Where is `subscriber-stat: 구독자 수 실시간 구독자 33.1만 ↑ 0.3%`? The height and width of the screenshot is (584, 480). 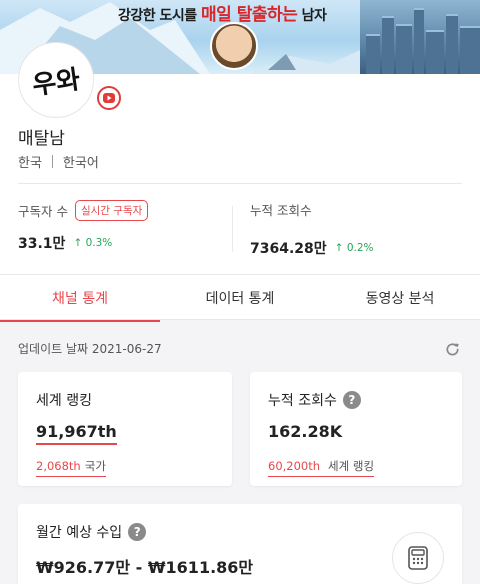
subscriber-stat: 구독자 수 실시간 구독자 33.1만 ↑ 0.3% is located at coordinates (83, 226).